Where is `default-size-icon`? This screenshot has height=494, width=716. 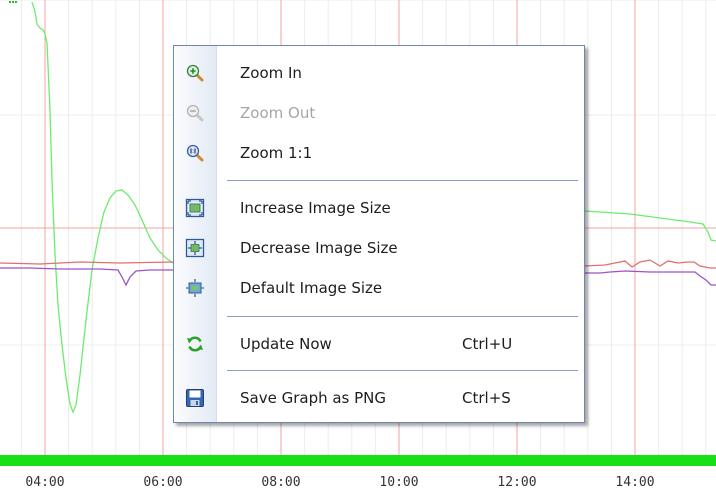 default-size-icon is located at coordinates (195, 288).